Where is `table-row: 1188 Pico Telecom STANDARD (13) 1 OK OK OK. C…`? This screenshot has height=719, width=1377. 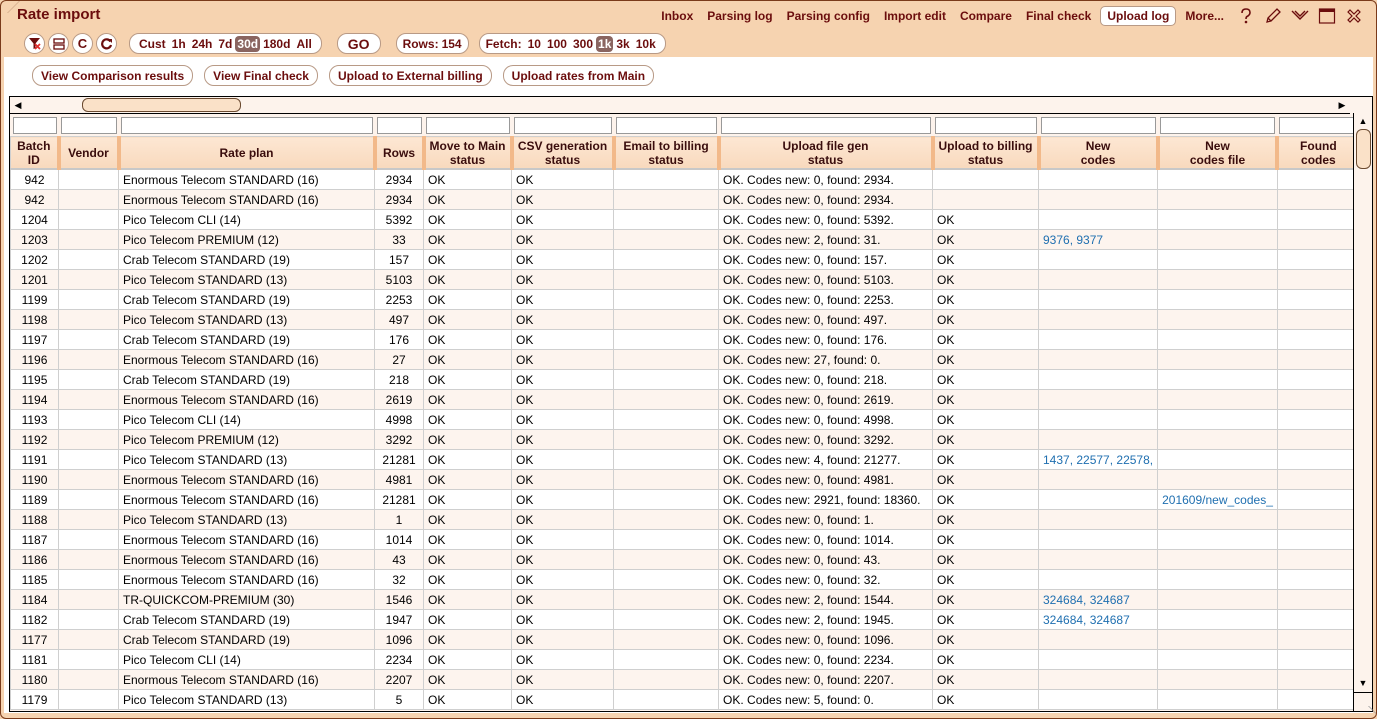
table-row: 1188 Pico Telecom STANDARD (13) 1 OK OK OK. C… is located at coordinates (685, 519).